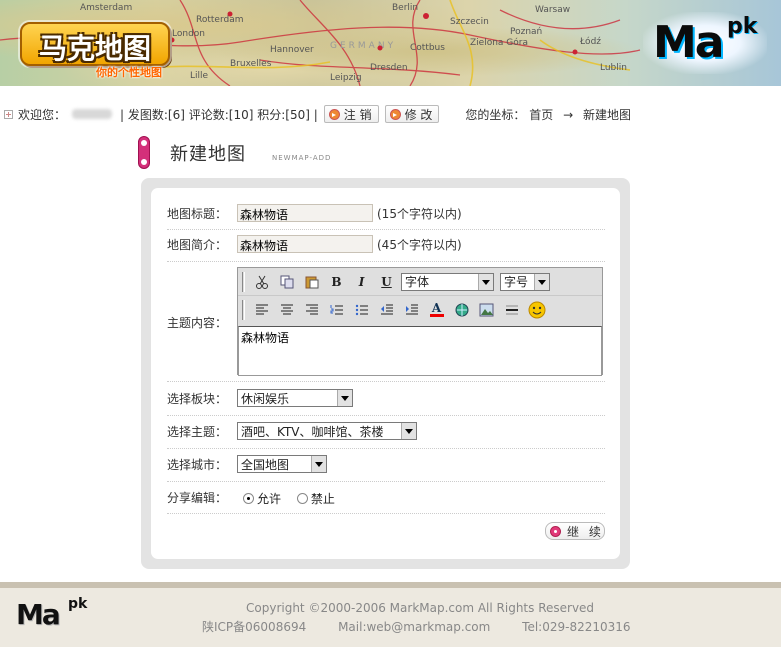 The height and width of the screenshot is (647, 781). Describe the element at coordinates (42, 114) in the screenshot. I see `welcome-label: 欢迎您：` at that location.